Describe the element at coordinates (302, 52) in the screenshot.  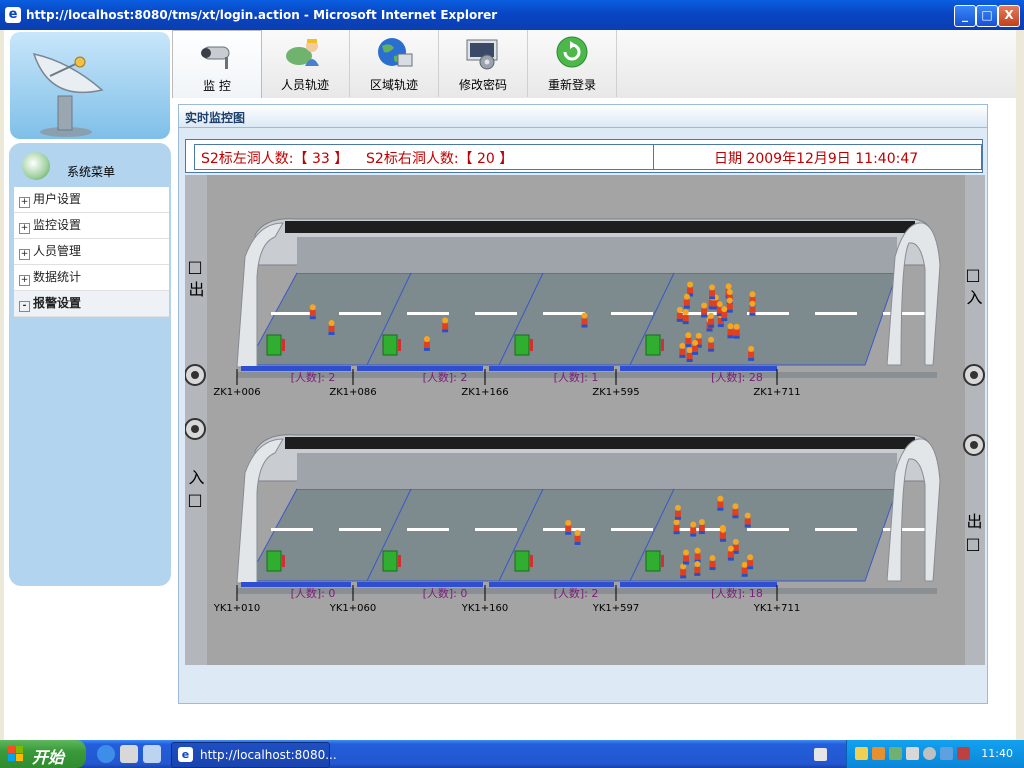
I see `people-track-icon` at that location.